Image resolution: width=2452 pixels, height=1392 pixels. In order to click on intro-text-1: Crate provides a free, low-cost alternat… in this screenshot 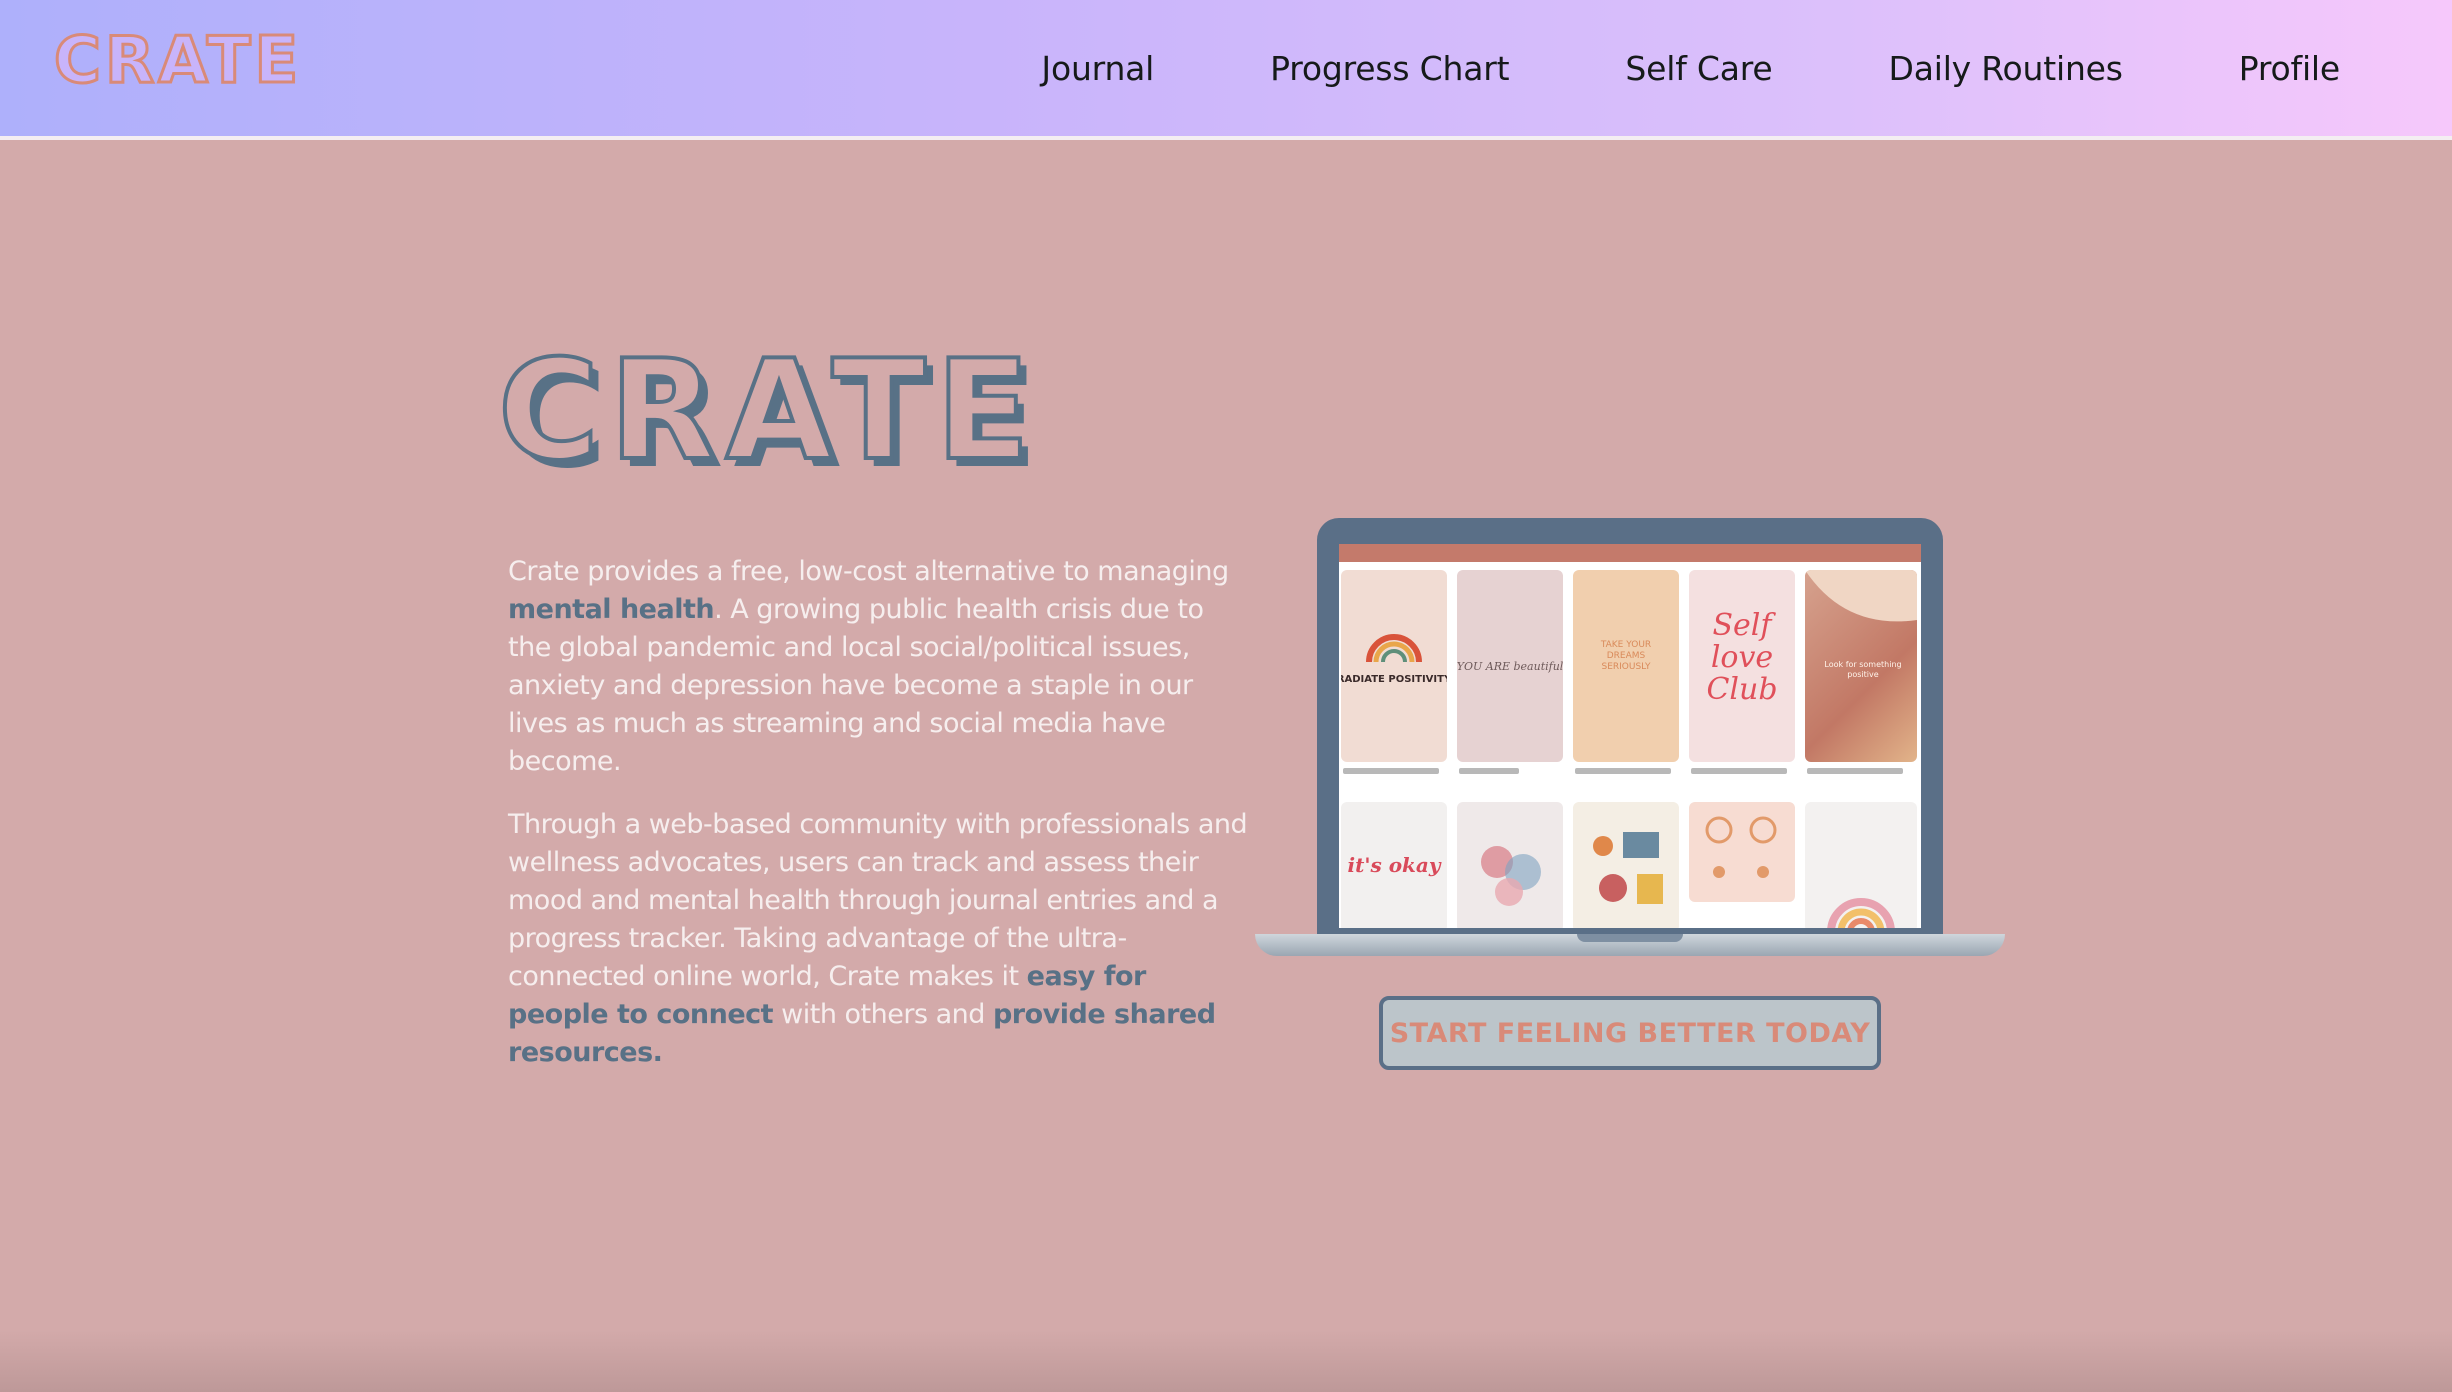, I will do `click(868, 571)`.